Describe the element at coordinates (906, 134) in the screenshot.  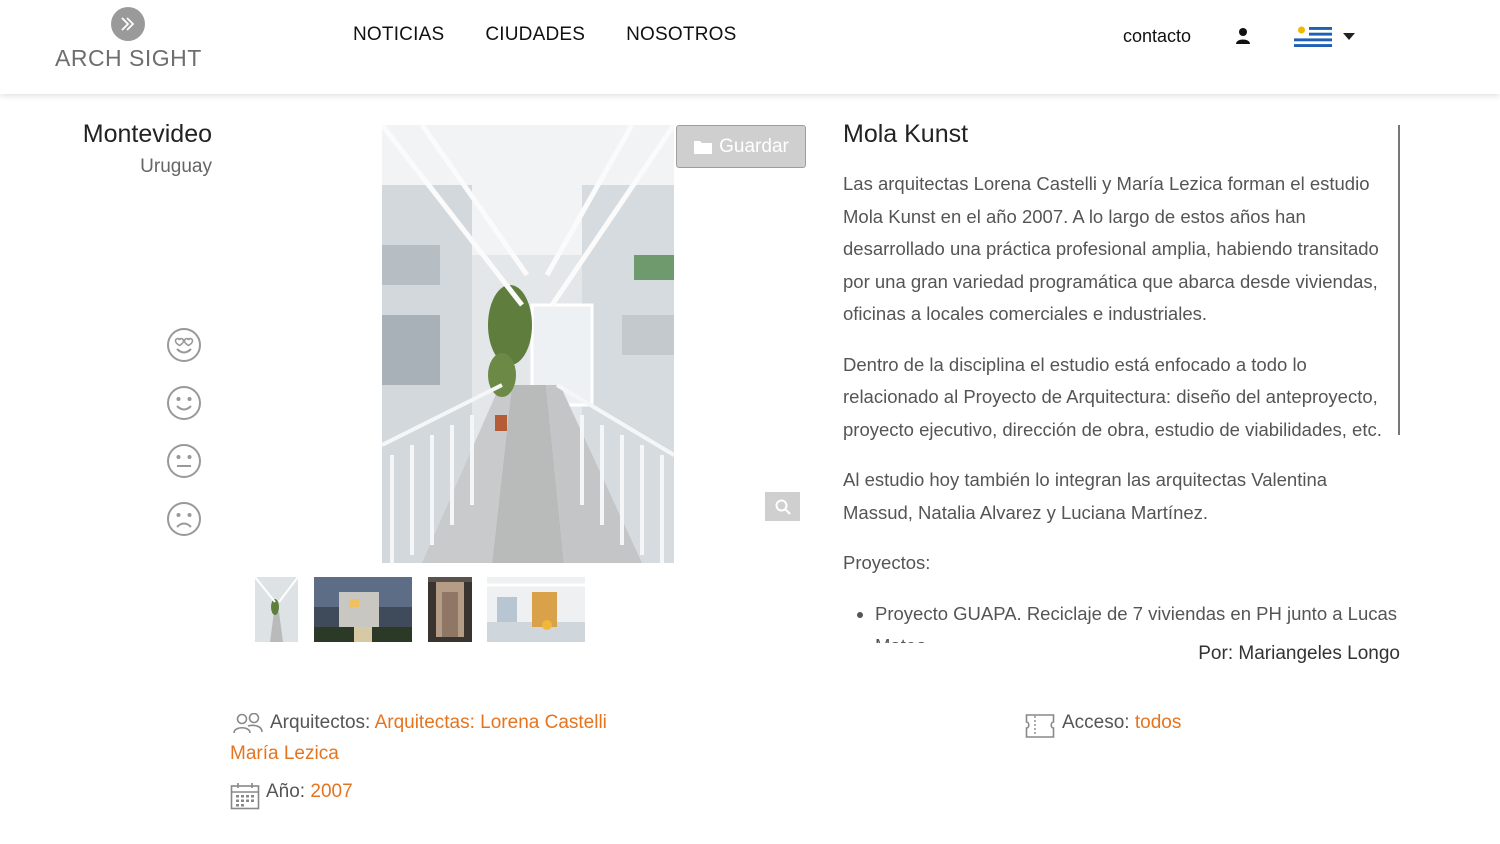
I see `article-title: Mola Kunst` at that location.